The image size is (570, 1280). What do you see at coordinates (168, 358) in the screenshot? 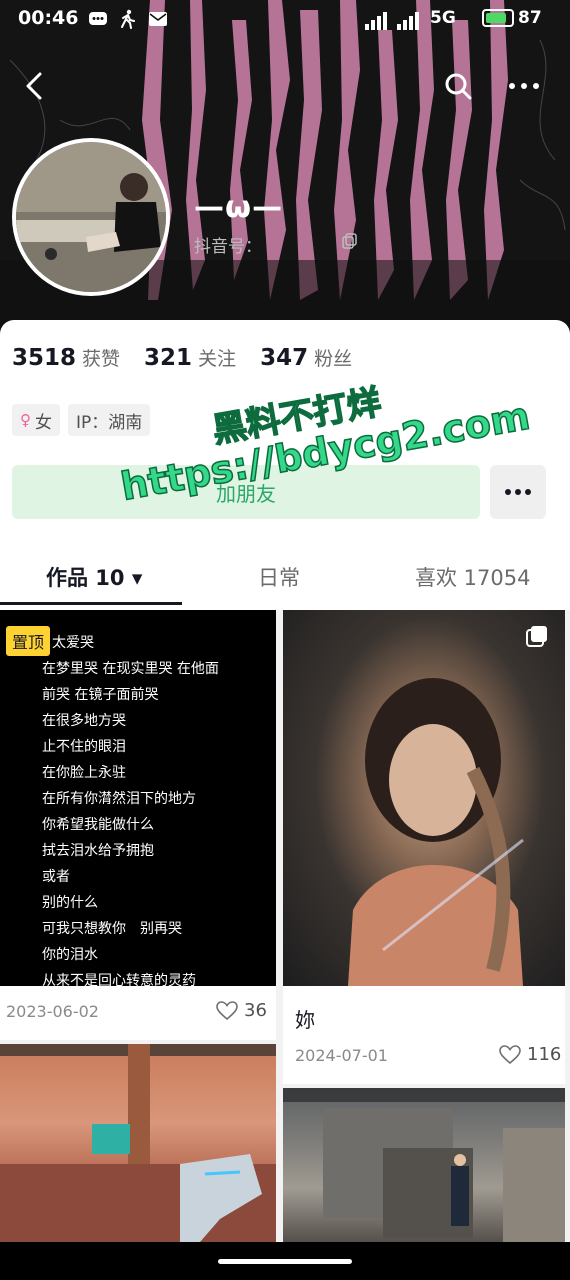
I see `stat-value: 321` at bounding box center [168, 358].